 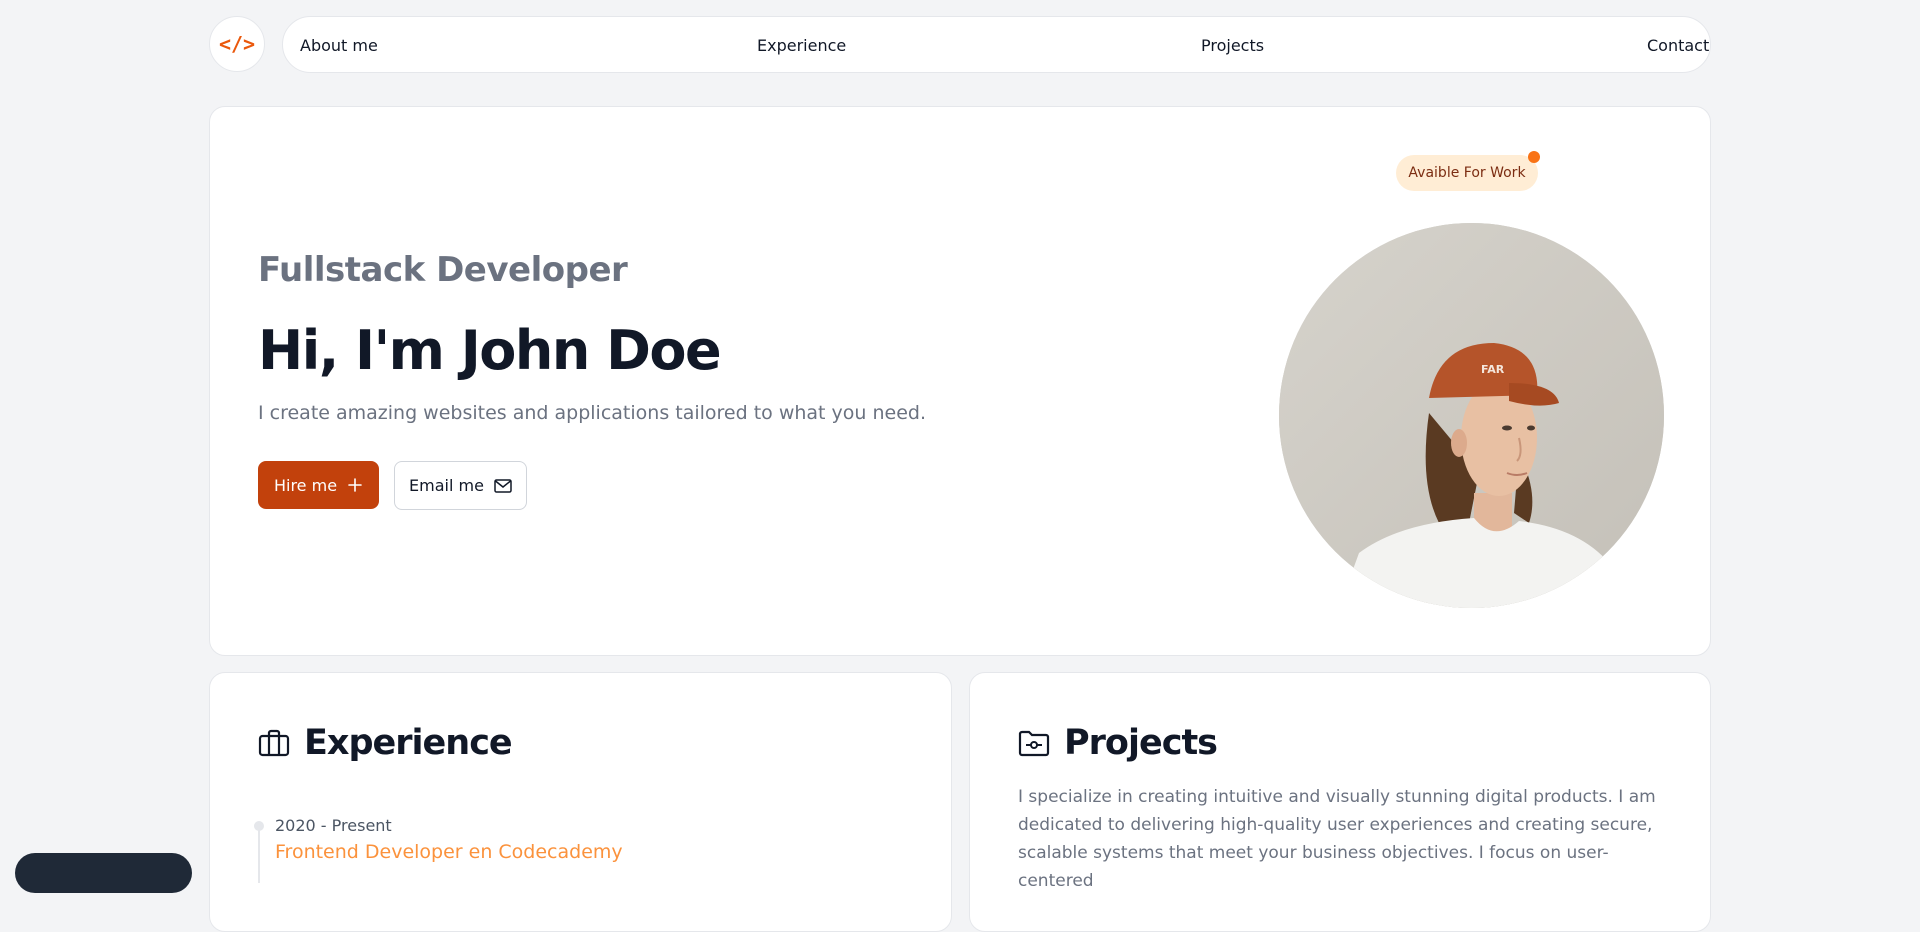 I want to click on projects-heading: Projects, so click(x=1118, y=743).